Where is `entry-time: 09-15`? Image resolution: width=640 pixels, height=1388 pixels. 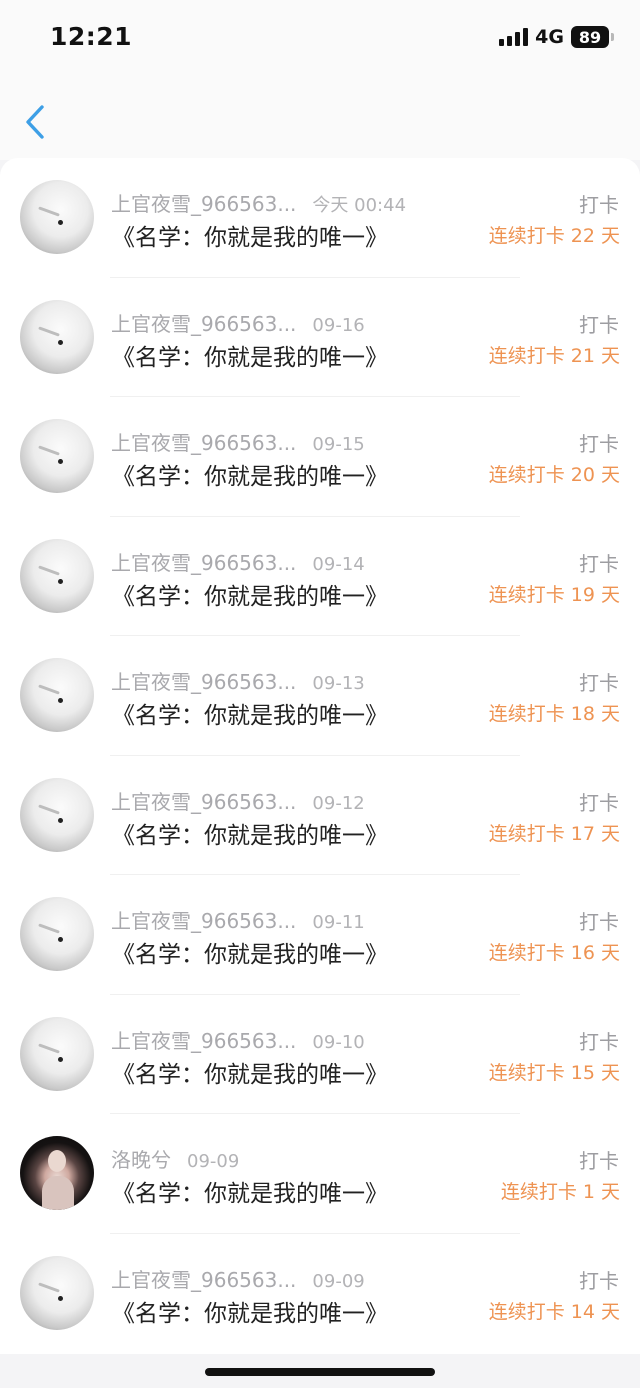 entry-time: 09-15 is located at coordinates (338, 444).